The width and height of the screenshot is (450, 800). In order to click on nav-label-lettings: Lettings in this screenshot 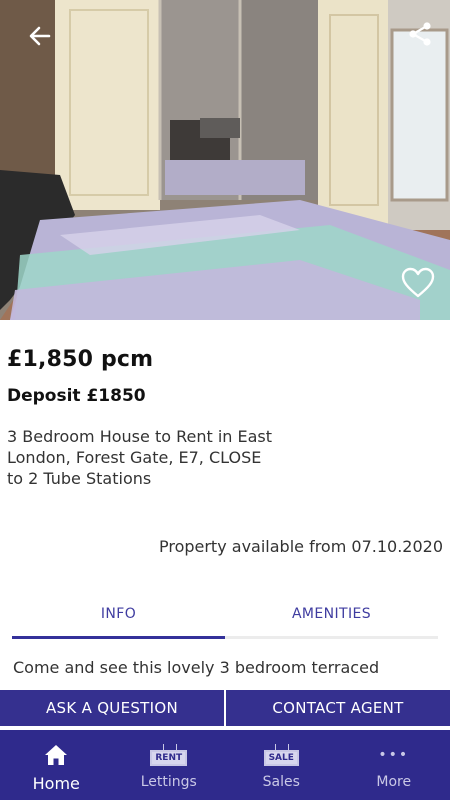, I will do `click(168, 782)`.